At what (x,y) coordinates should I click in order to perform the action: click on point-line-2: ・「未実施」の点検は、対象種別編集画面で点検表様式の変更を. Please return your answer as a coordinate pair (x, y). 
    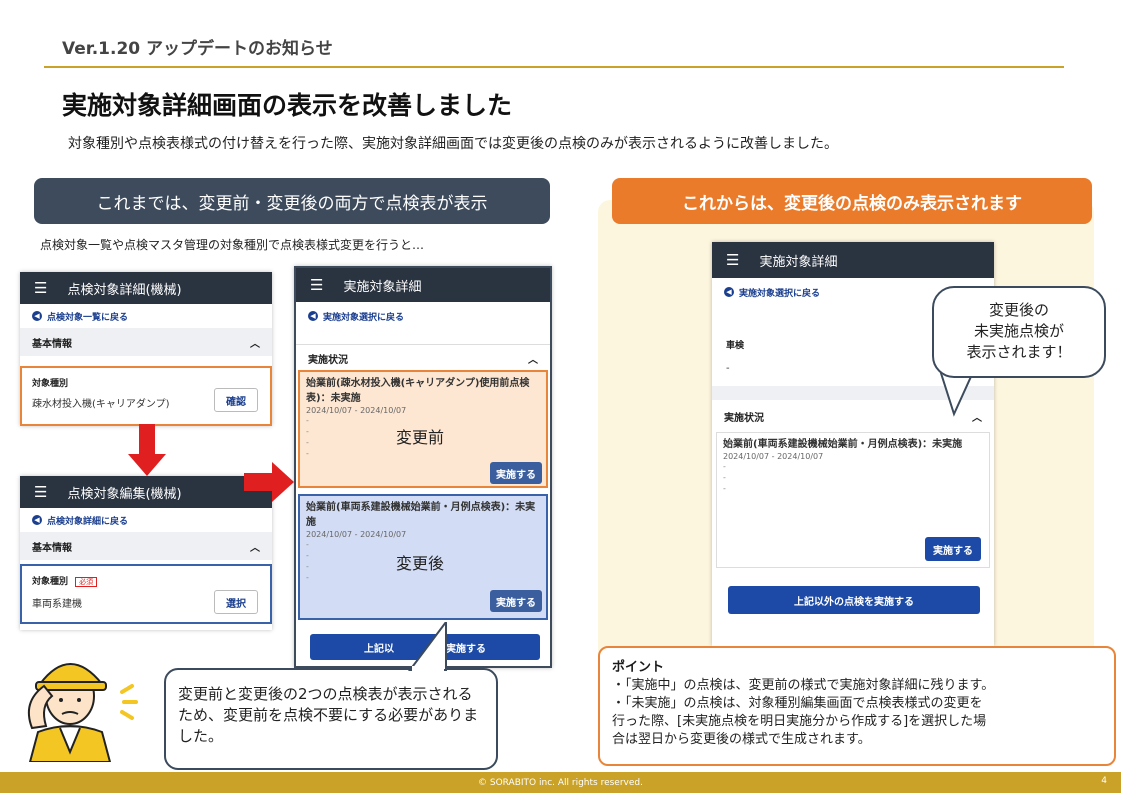
    Looking at the image, I should click on (797, 703).